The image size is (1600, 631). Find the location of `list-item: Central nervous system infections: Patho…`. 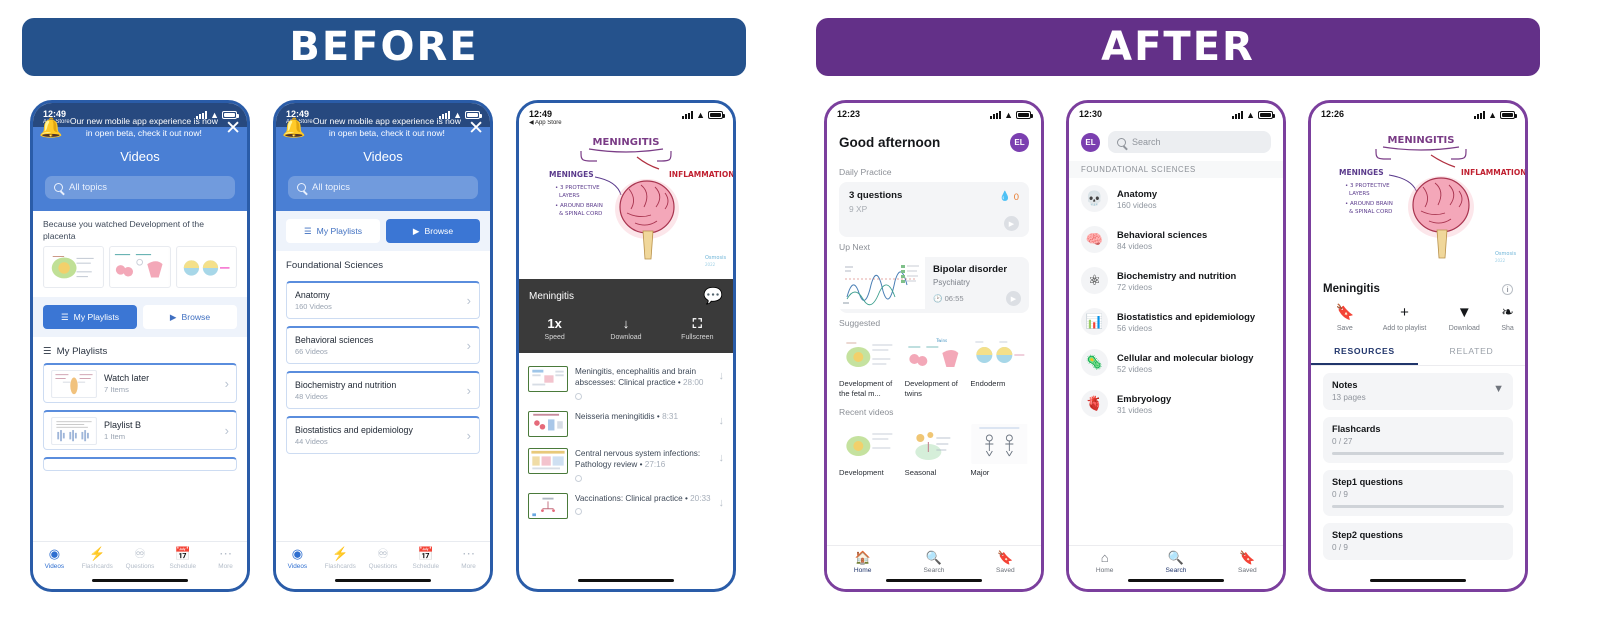

list-item: Central nervous system infections: Patho… is located at coordinates (626, 465).